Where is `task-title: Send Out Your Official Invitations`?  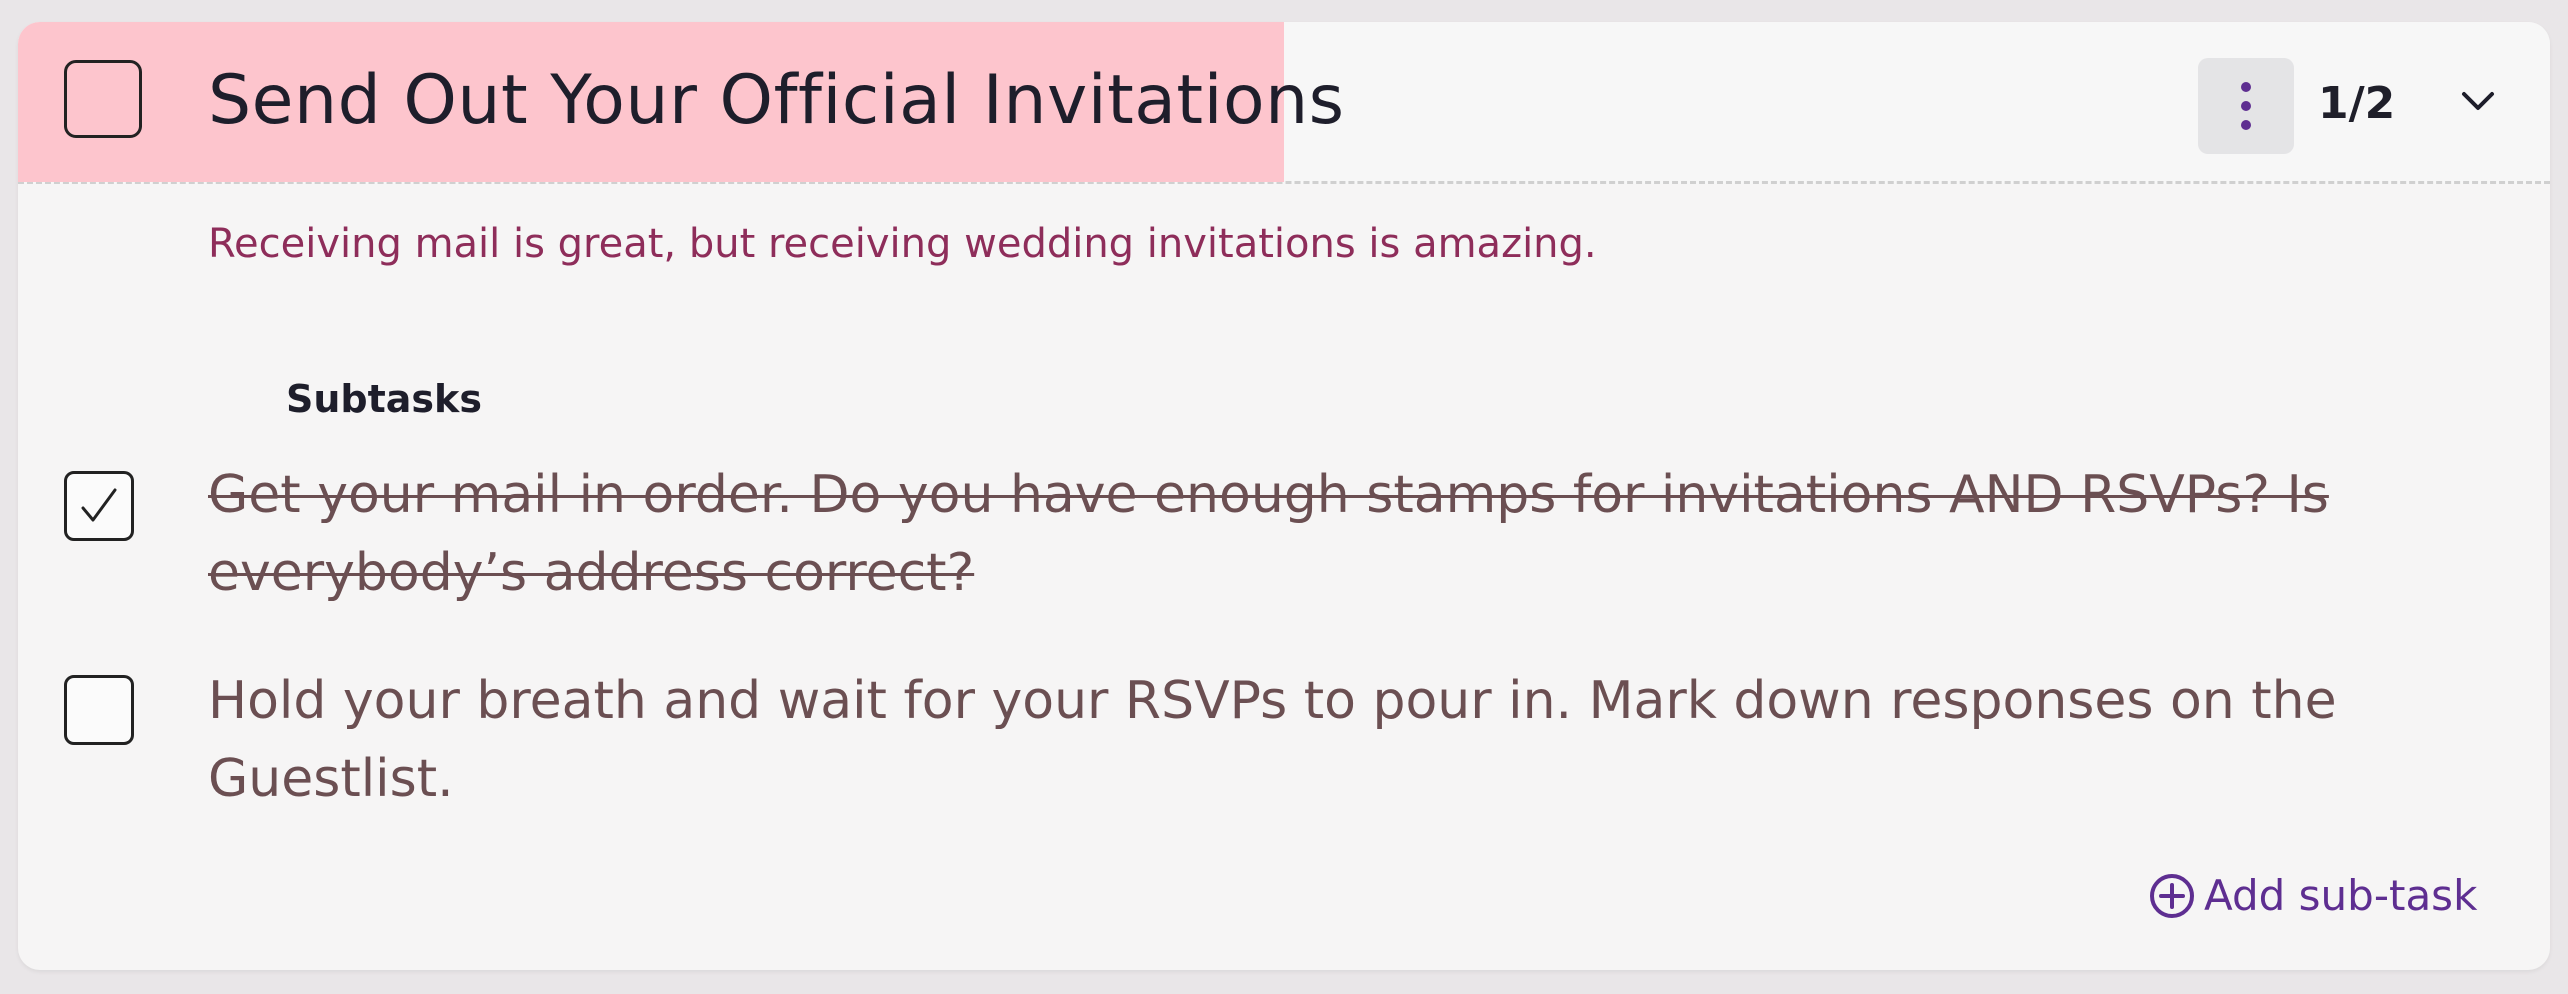
task-title: Send Out Your Official Invitations is located at coordinates (776, 100).